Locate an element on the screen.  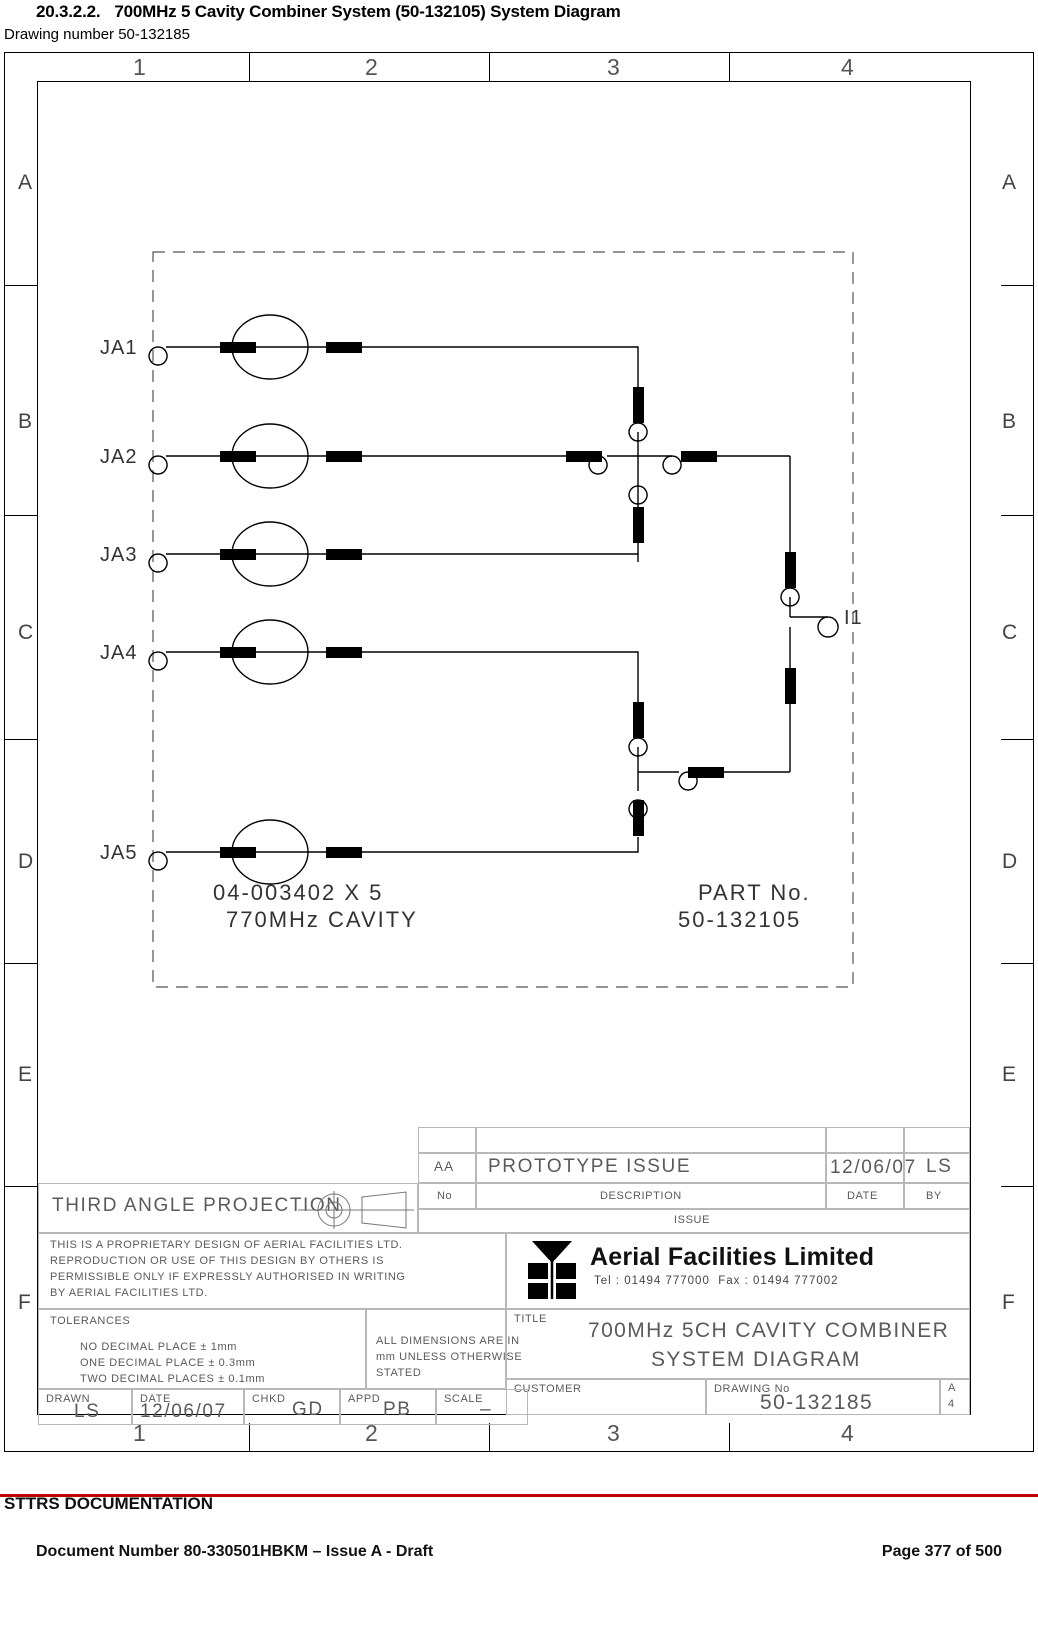
tolerance-line-1: NO DECIMAL PLACE ± 1mm is located at coordinates (158, 1347).